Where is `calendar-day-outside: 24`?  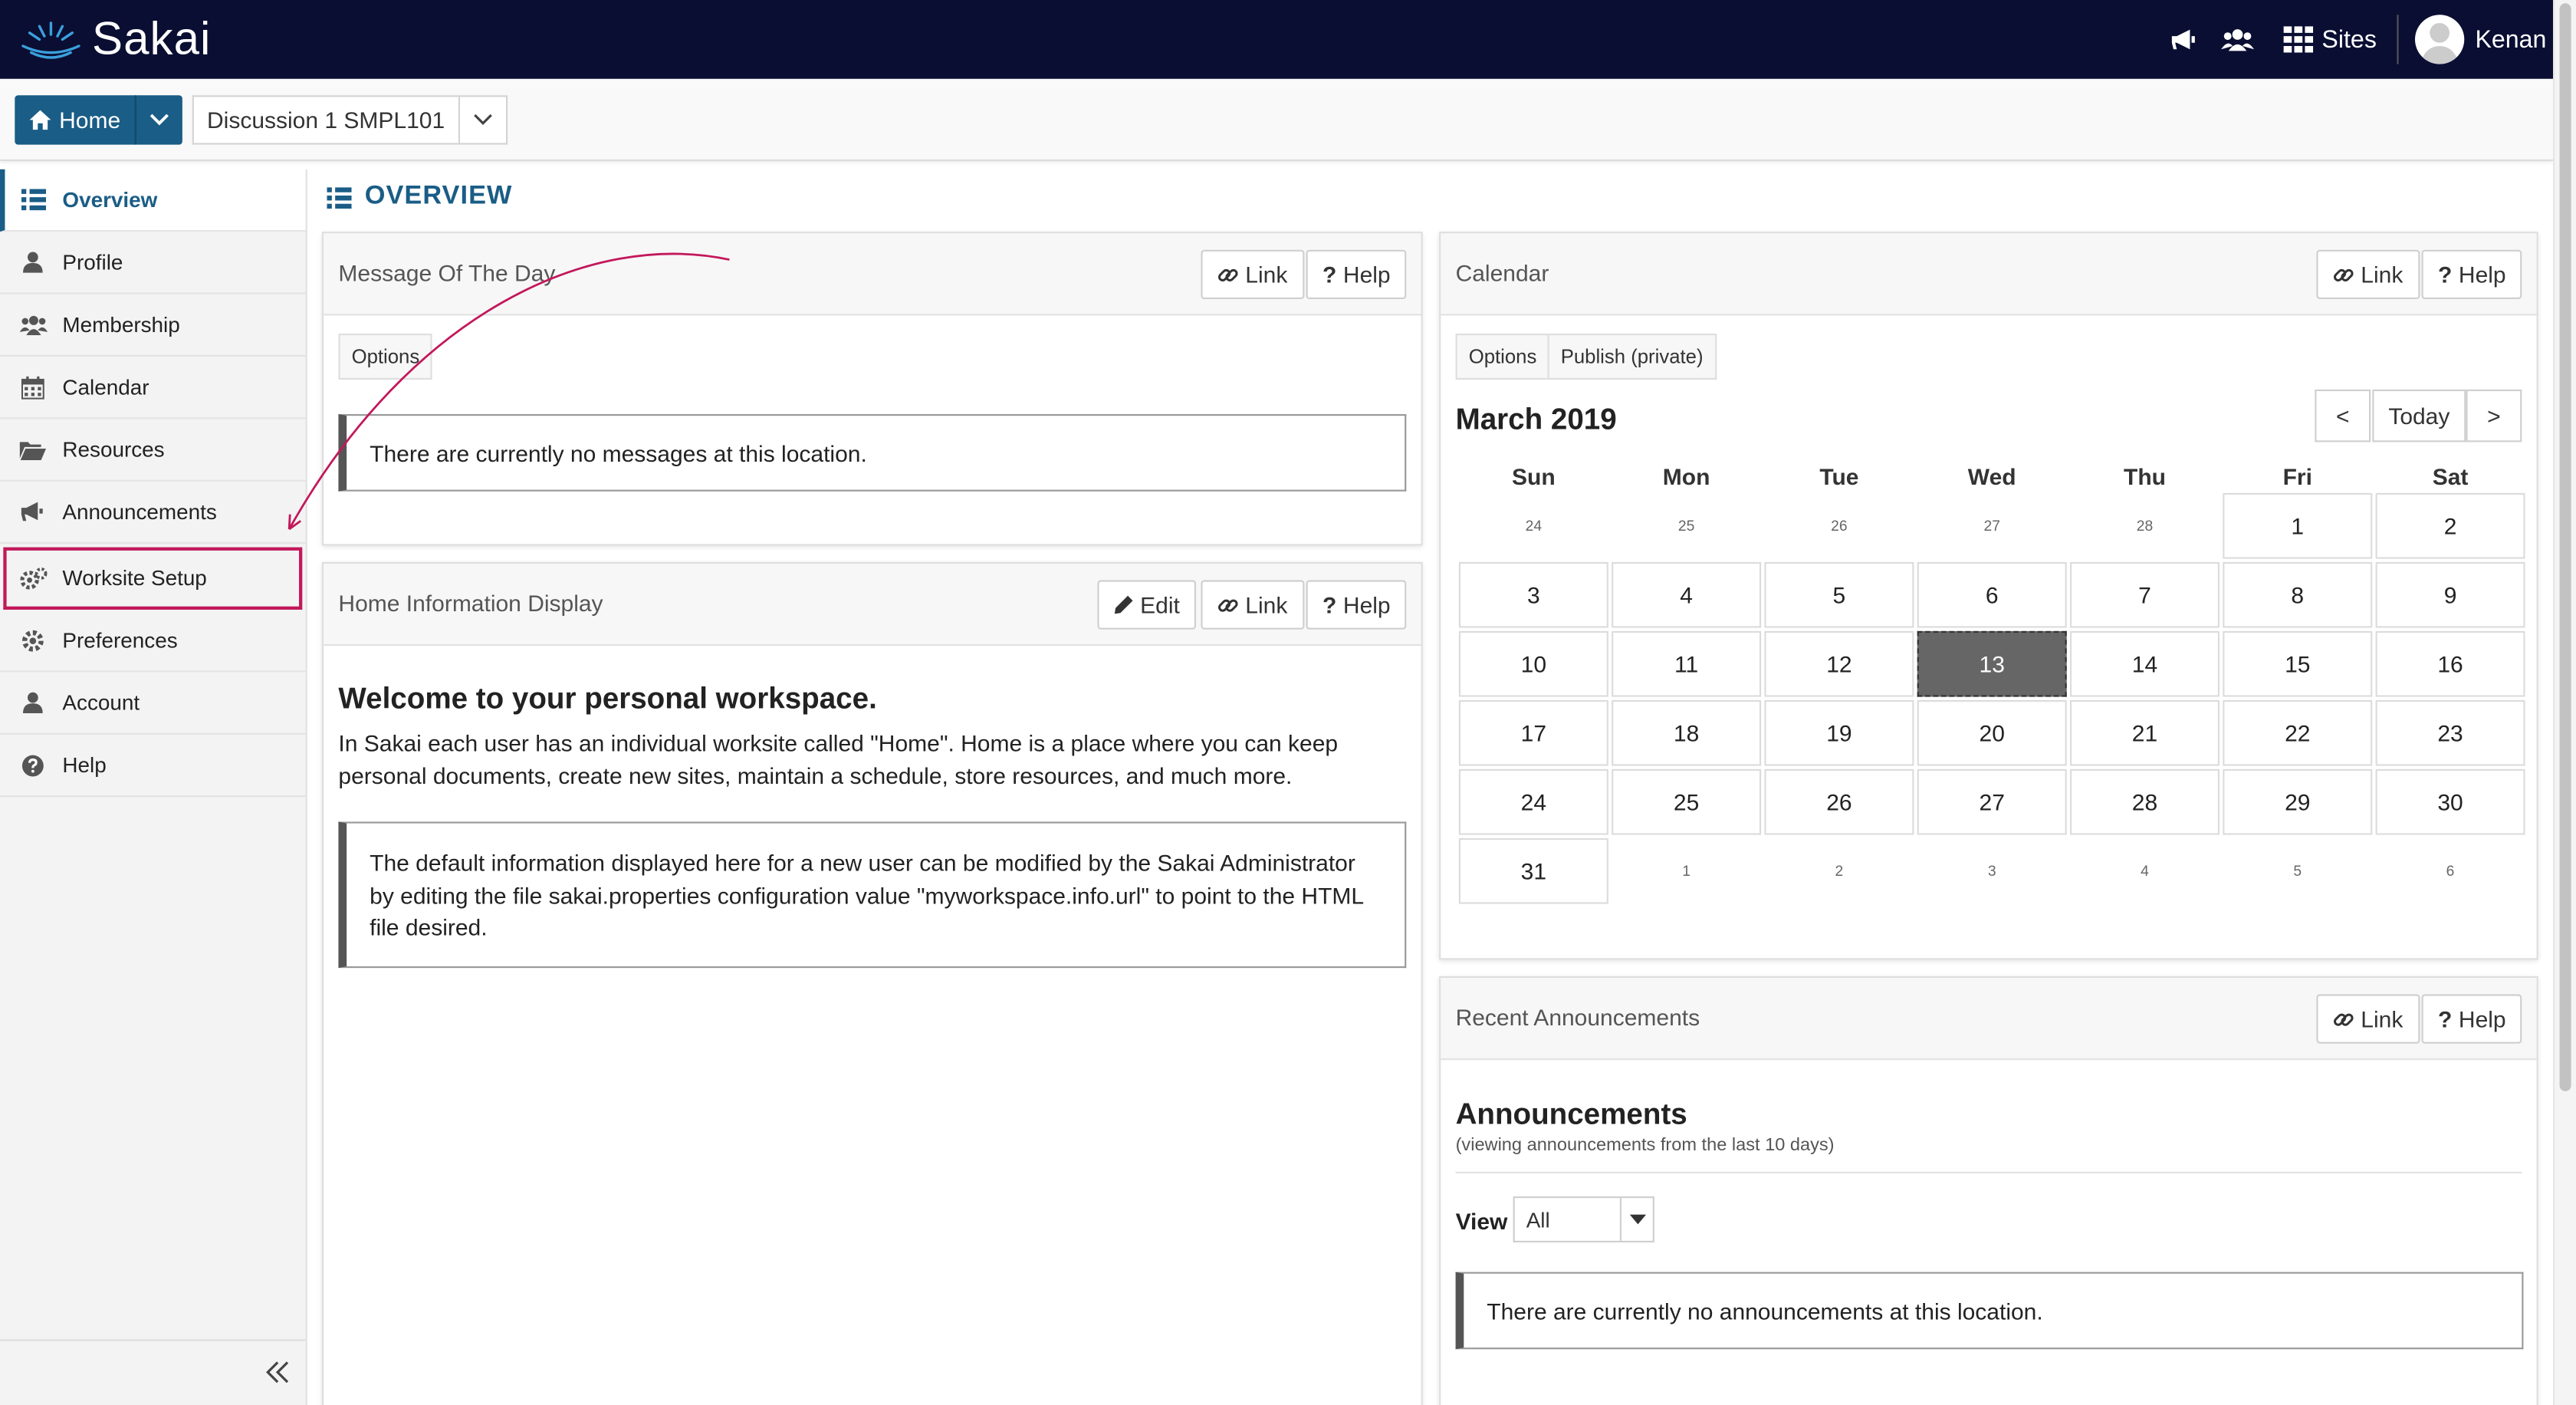 calendar-day-outside: 24 is located at coordinates (1533, 525).